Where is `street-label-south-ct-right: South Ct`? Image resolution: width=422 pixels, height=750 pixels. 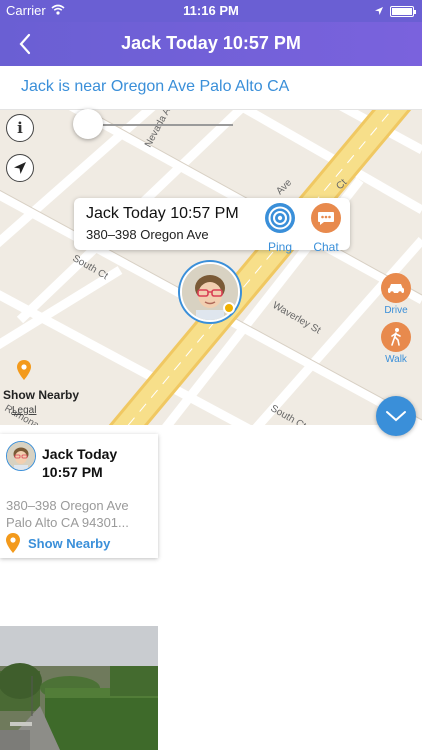
street-label-south-ct-right: South Ct is located at coordinates (288, 414).